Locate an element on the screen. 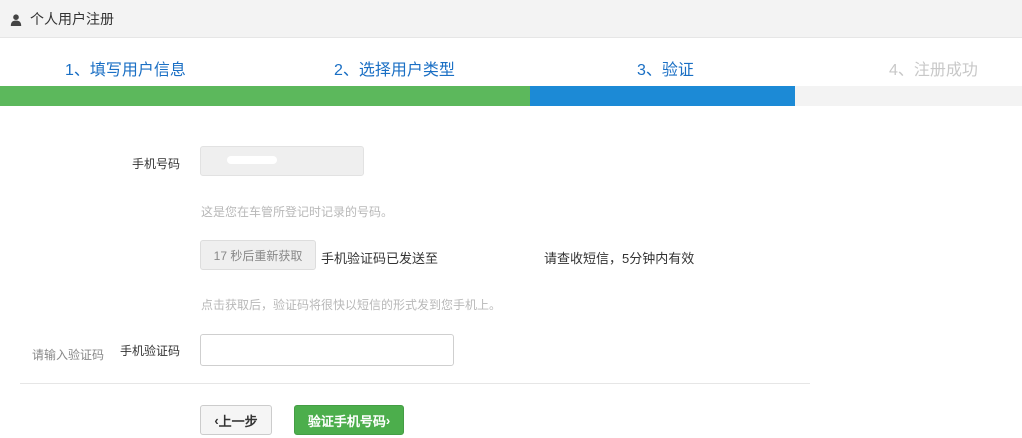  page-header: 个人用户注册 is located at coordinates (511, 19).